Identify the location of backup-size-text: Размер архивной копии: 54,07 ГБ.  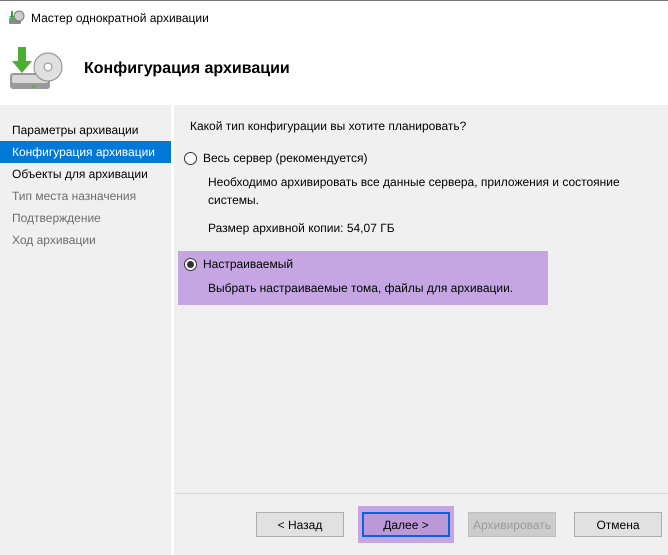
(302, 228).